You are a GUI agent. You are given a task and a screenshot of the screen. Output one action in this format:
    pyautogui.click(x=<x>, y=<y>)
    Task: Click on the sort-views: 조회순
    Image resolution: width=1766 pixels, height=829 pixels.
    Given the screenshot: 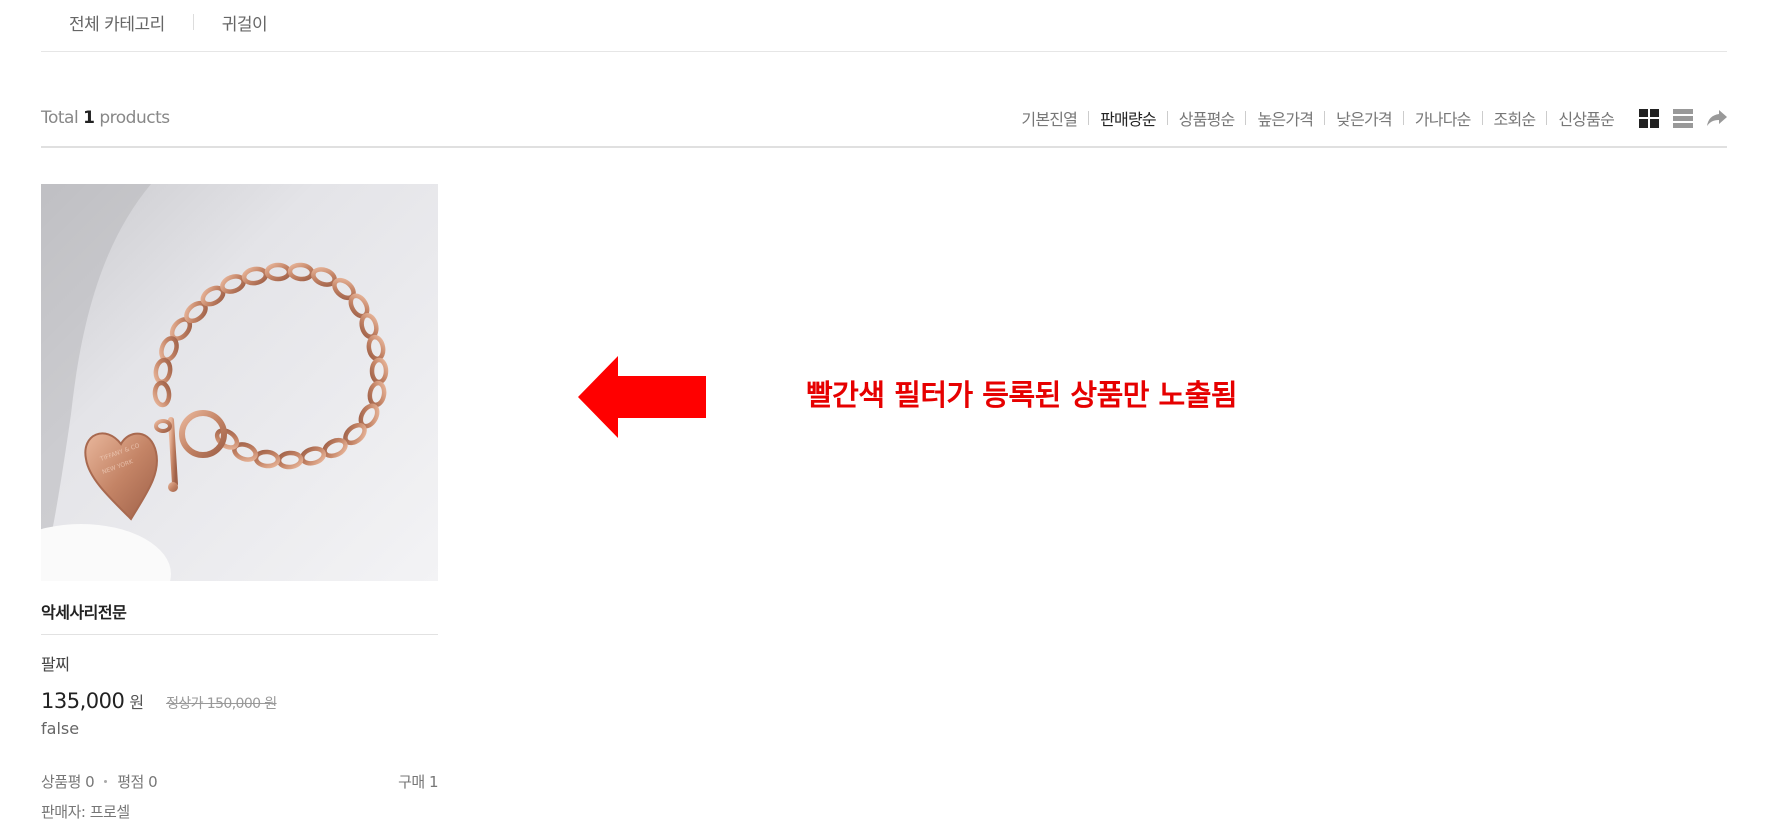 What is the action you would take?
    pyautogui.click(x=1515, y=118)
    